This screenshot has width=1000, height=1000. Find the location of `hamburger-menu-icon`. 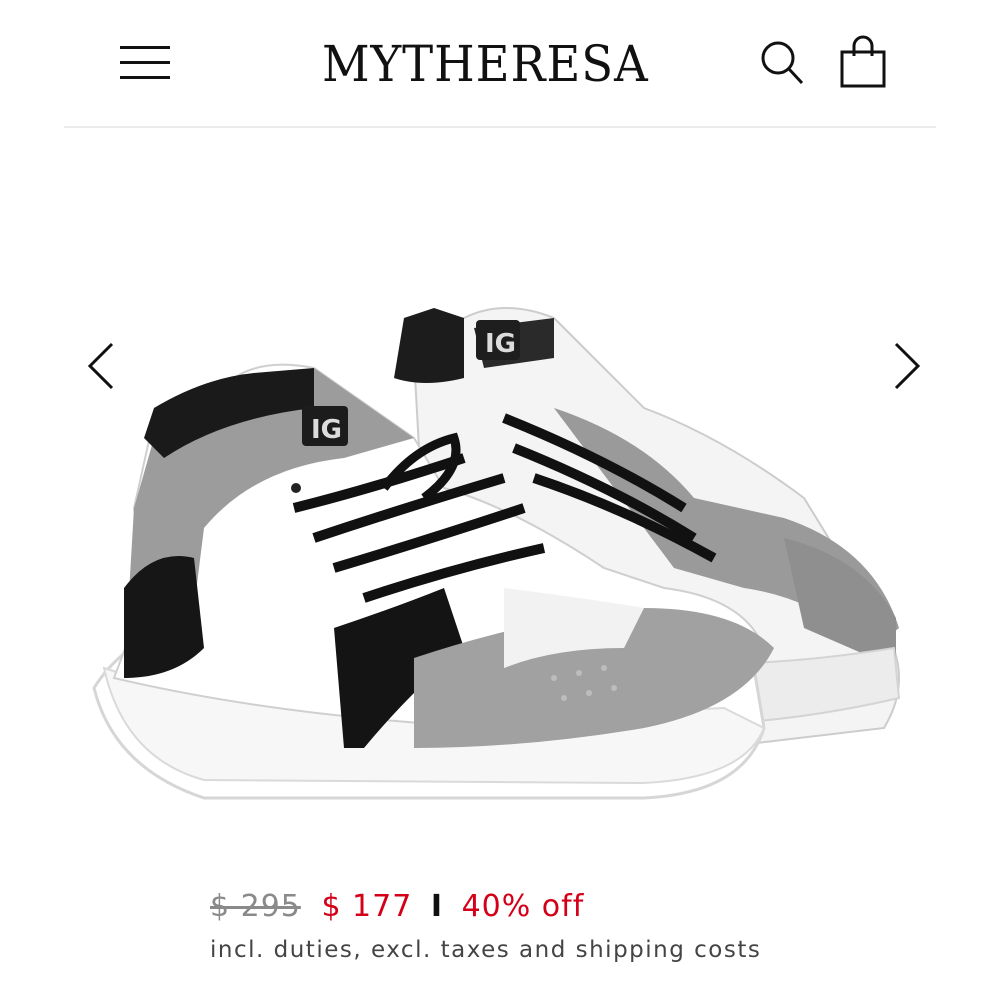

hamburger-menu-icon is located at coordinates (145, 62).